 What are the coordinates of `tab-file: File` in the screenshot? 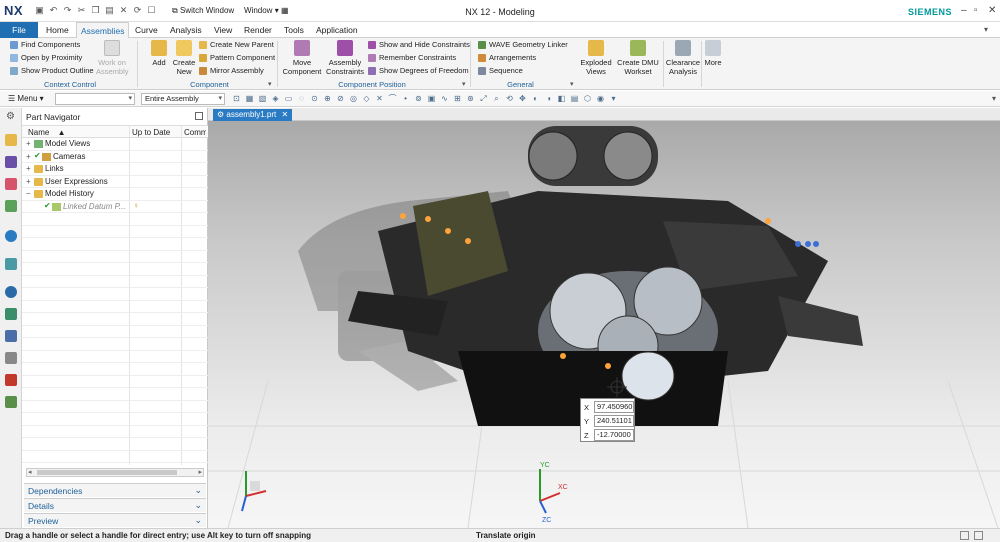 It's located at (19, 30).